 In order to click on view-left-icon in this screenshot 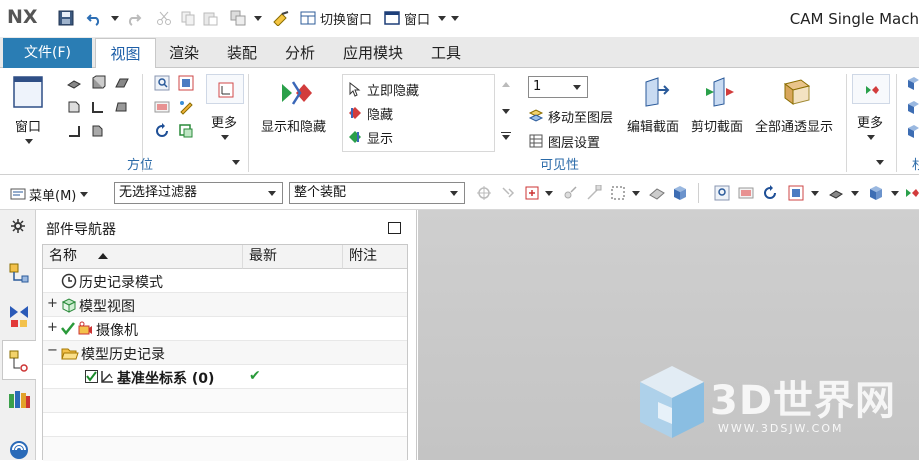, I will do `click(122, 107)`.